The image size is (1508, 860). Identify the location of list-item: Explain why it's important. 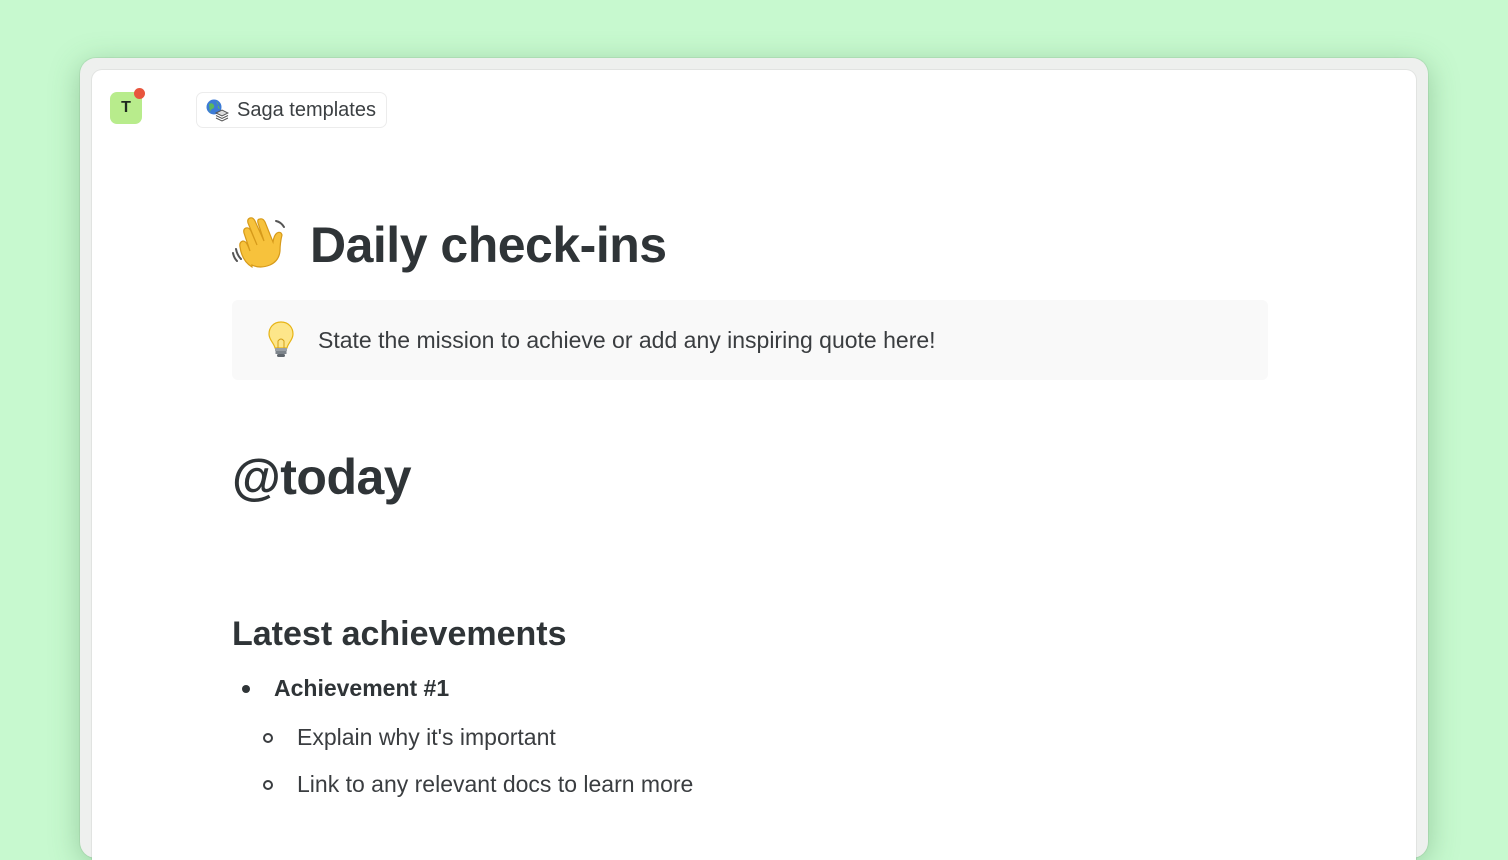
(409, 737).